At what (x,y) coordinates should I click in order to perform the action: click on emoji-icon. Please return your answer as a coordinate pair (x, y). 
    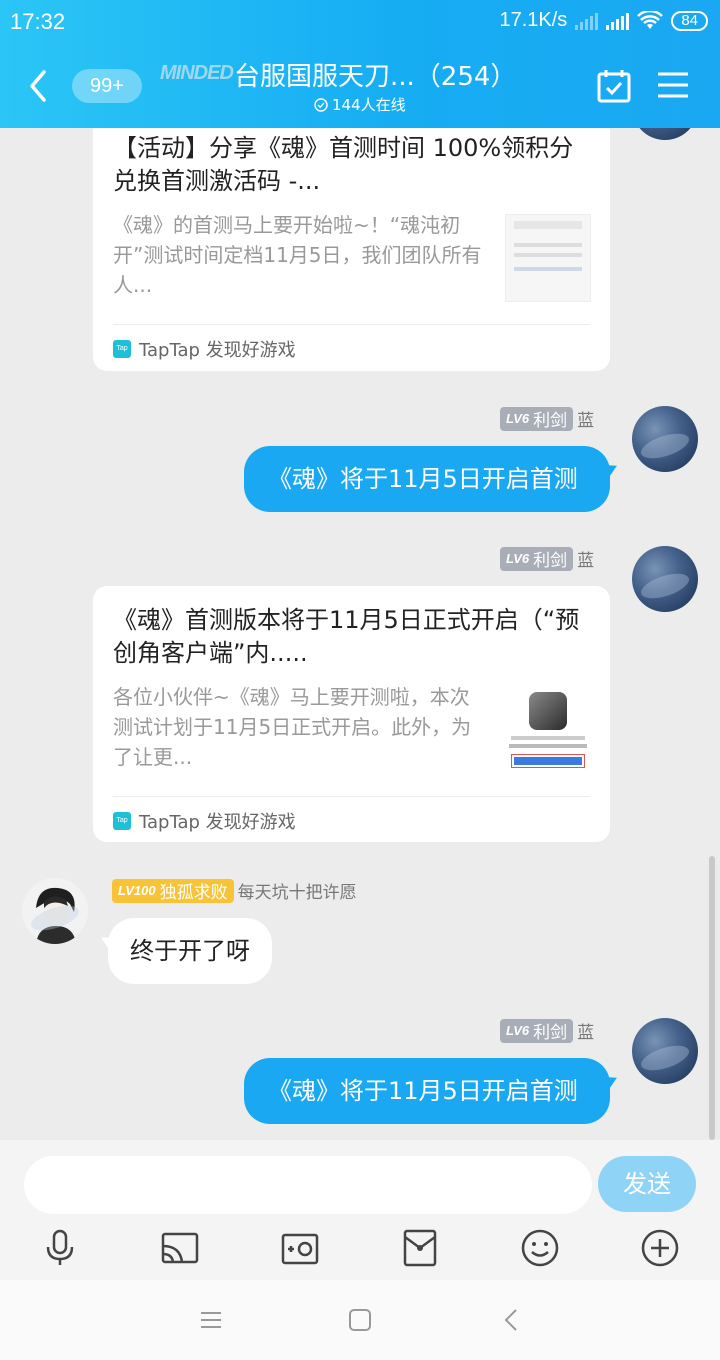
    Looking at the image, I should click on (540, 1248).